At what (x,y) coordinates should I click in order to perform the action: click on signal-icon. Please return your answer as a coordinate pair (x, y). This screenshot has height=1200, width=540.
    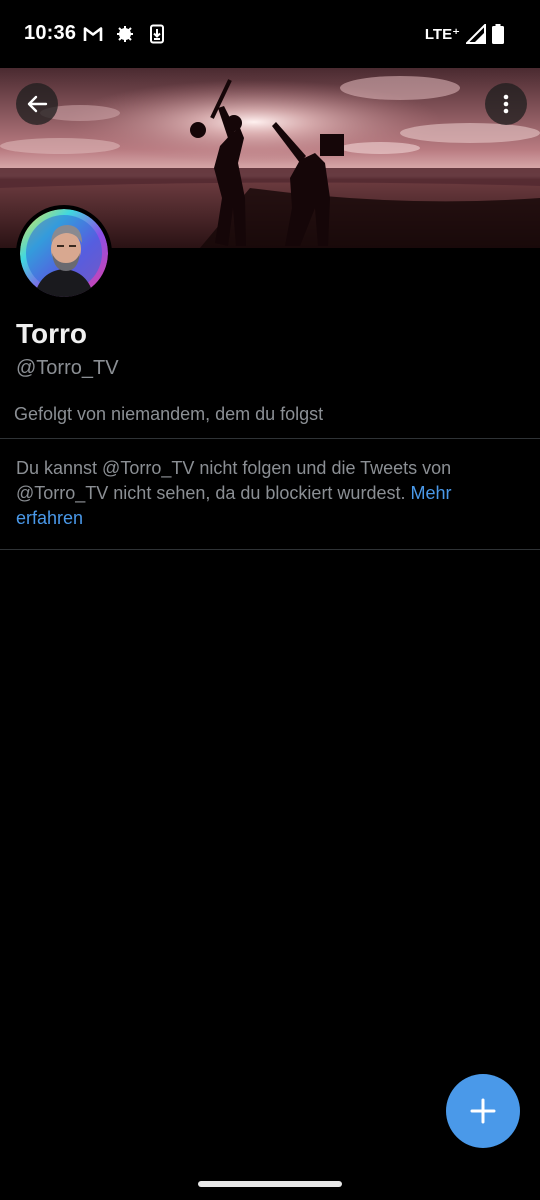
    Looking at the image, I should click on (476, 34).